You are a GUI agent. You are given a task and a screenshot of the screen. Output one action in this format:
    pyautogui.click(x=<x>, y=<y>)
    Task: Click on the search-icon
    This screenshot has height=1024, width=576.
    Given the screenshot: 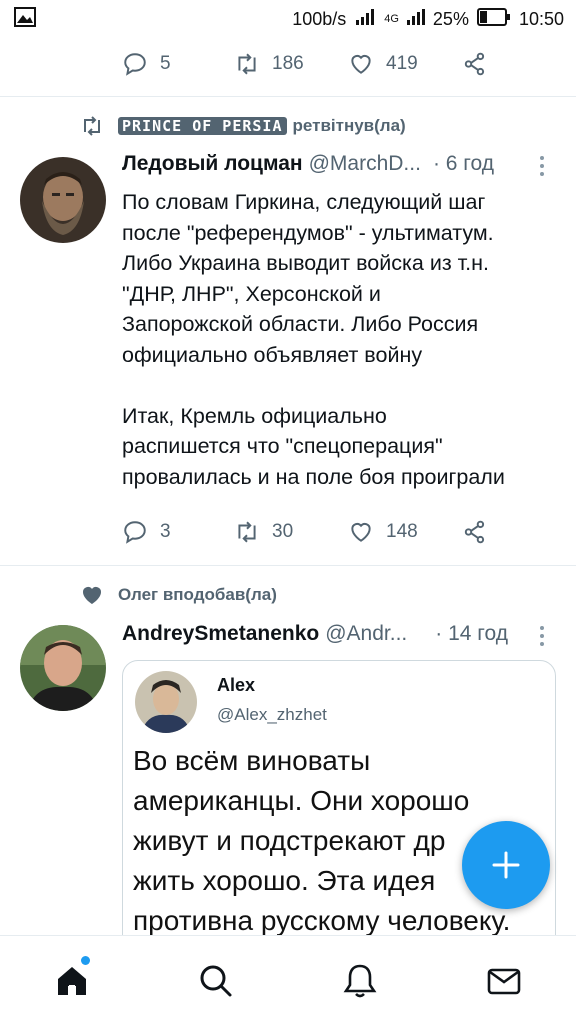 What is the action you would take?
    pyautogui.click(x=216, y=981)
    